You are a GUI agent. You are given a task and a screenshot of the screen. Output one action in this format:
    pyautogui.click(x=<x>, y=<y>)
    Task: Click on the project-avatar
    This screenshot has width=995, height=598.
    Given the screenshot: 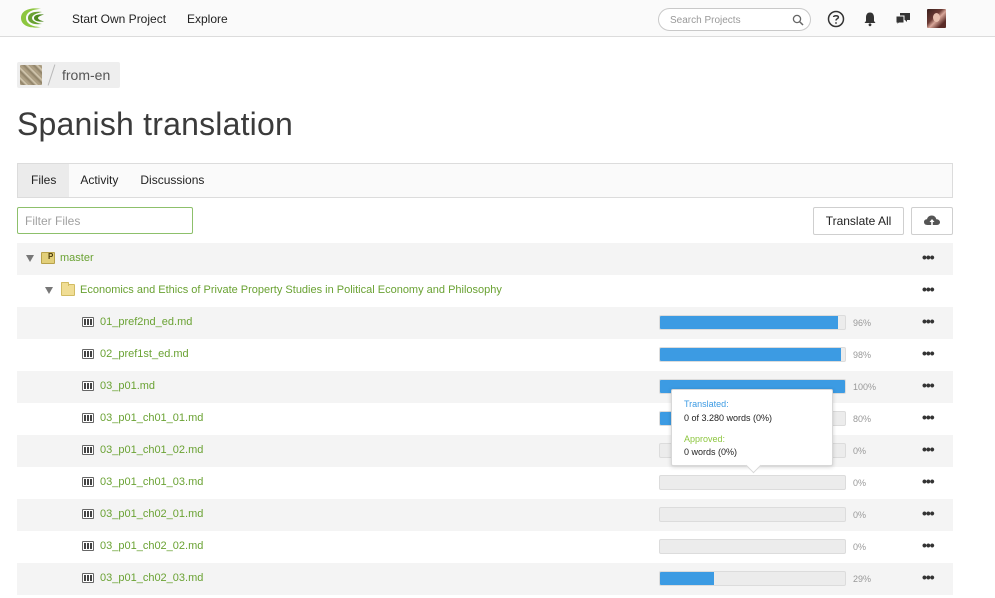 What is the action you would take?
    pyautogui.click(x=31, y=75)
    